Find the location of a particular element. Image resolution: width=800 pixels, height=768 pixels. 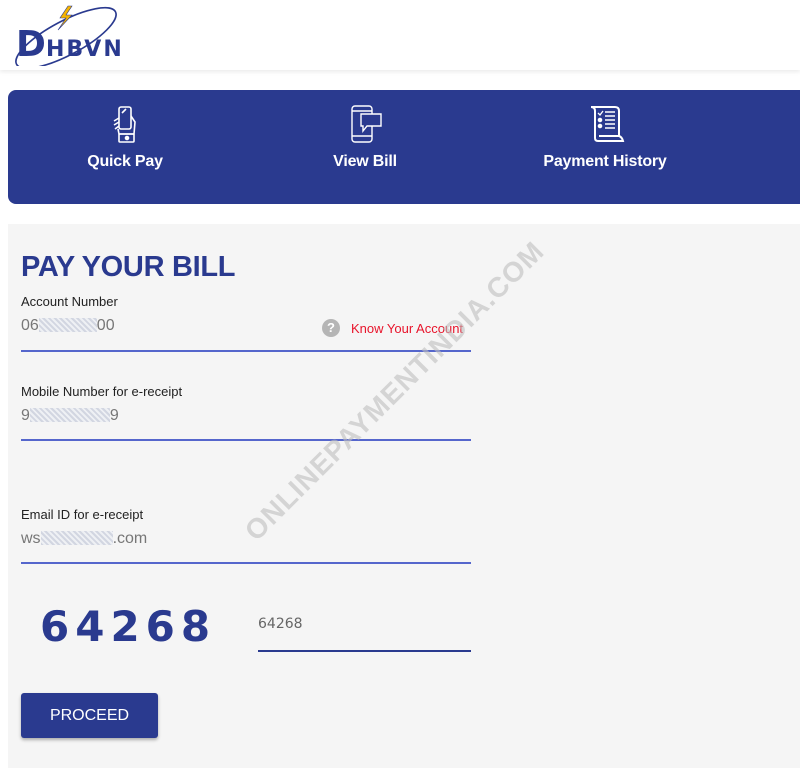

hand-phone-icon is located at coordinates (124, 124).